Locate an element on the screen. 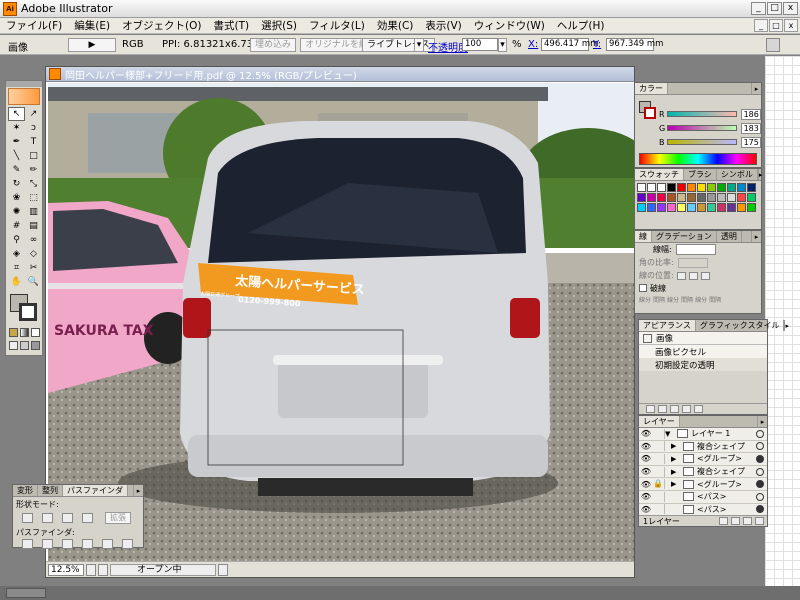 This screenshot has height=600, width=800. layer-row: 👁 <パス> is located at coordinates (703, 497).